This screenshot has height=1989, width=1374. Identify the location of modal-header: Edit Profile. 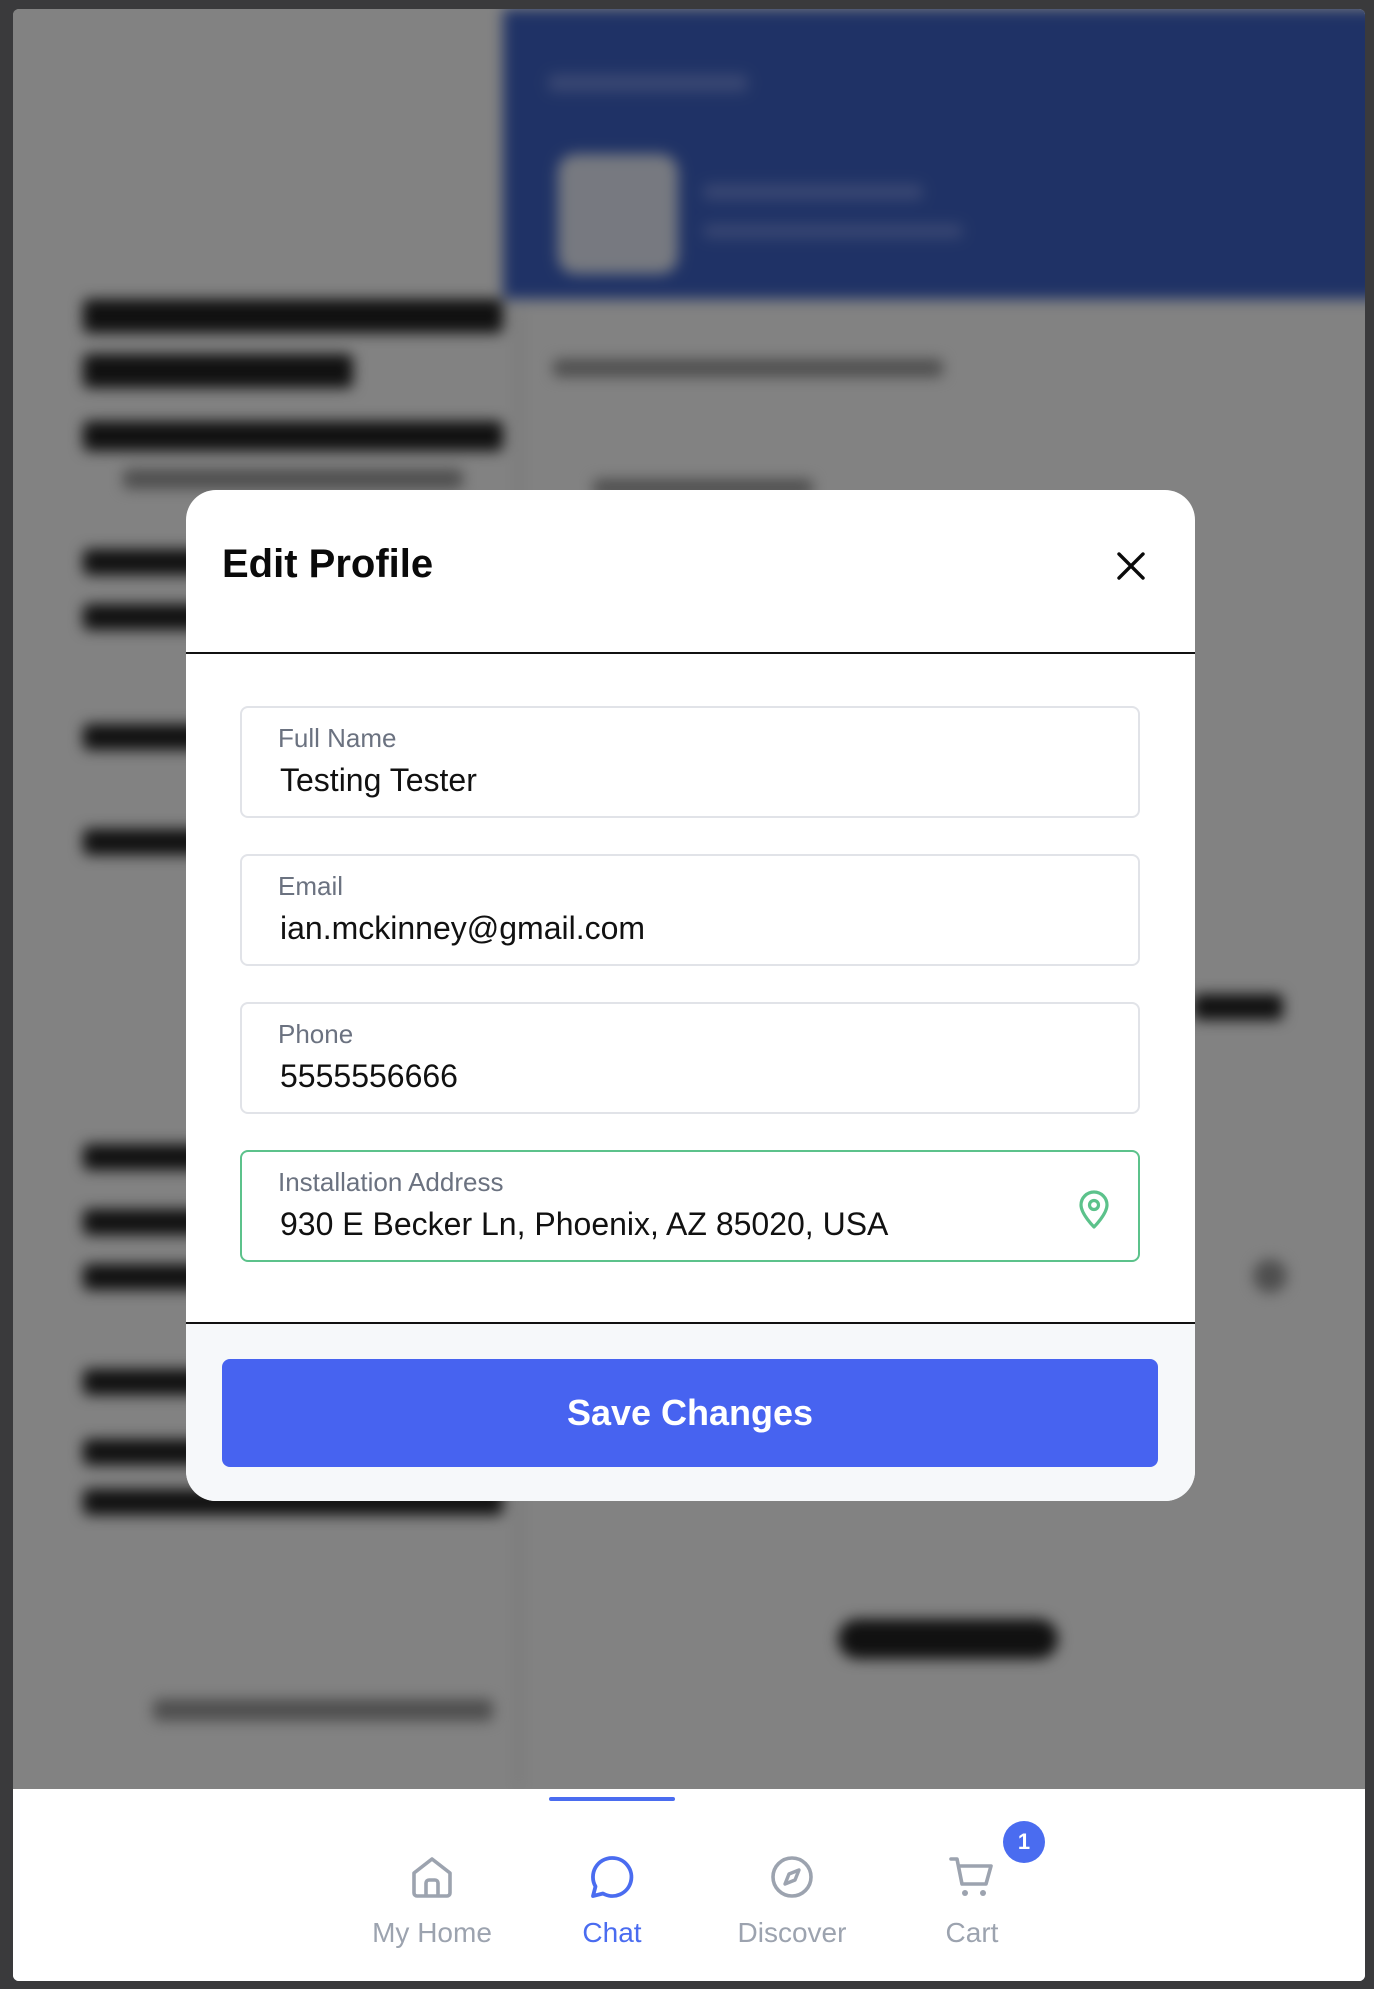
(690, 572).